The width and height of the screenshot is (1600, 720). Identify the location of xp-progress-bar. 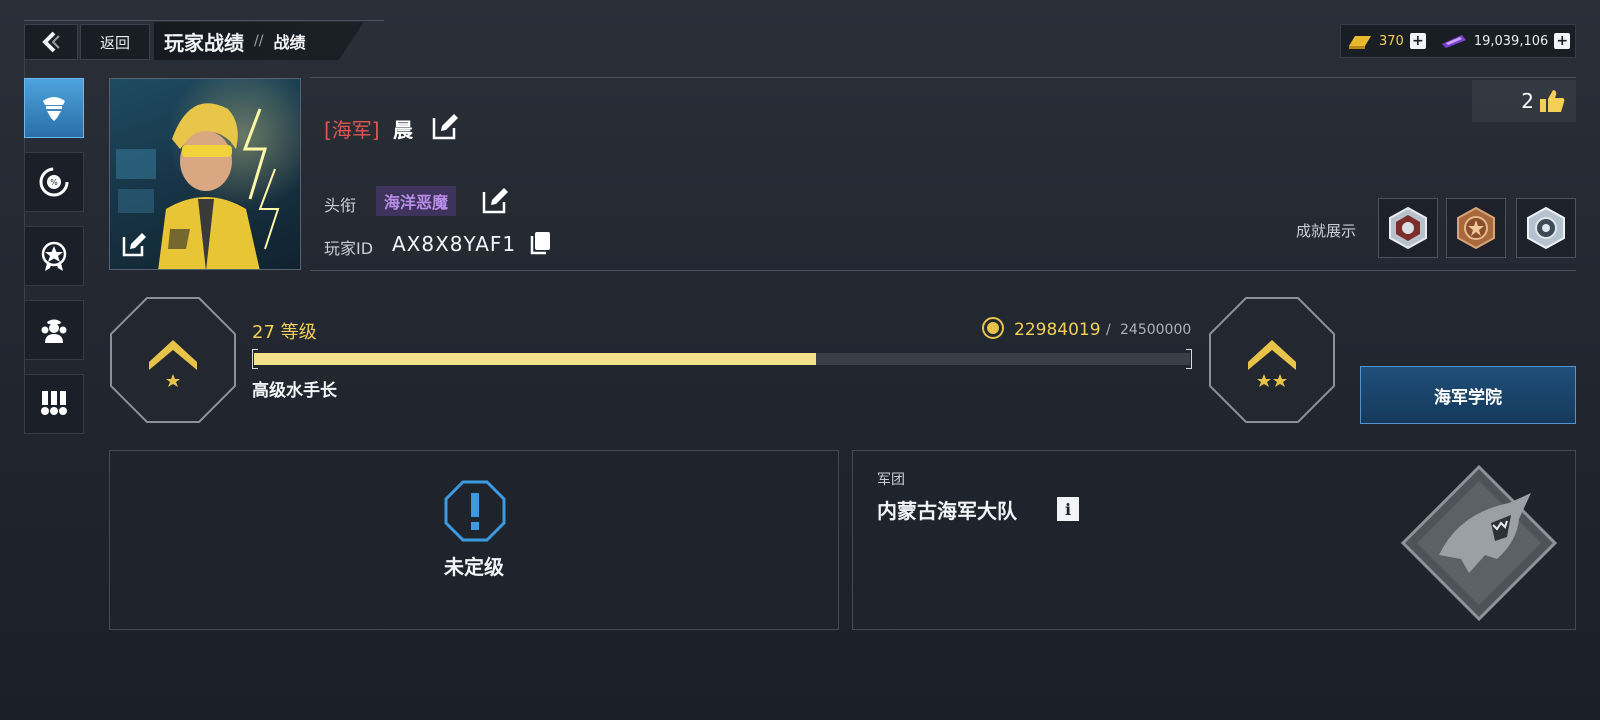
(722, 359).